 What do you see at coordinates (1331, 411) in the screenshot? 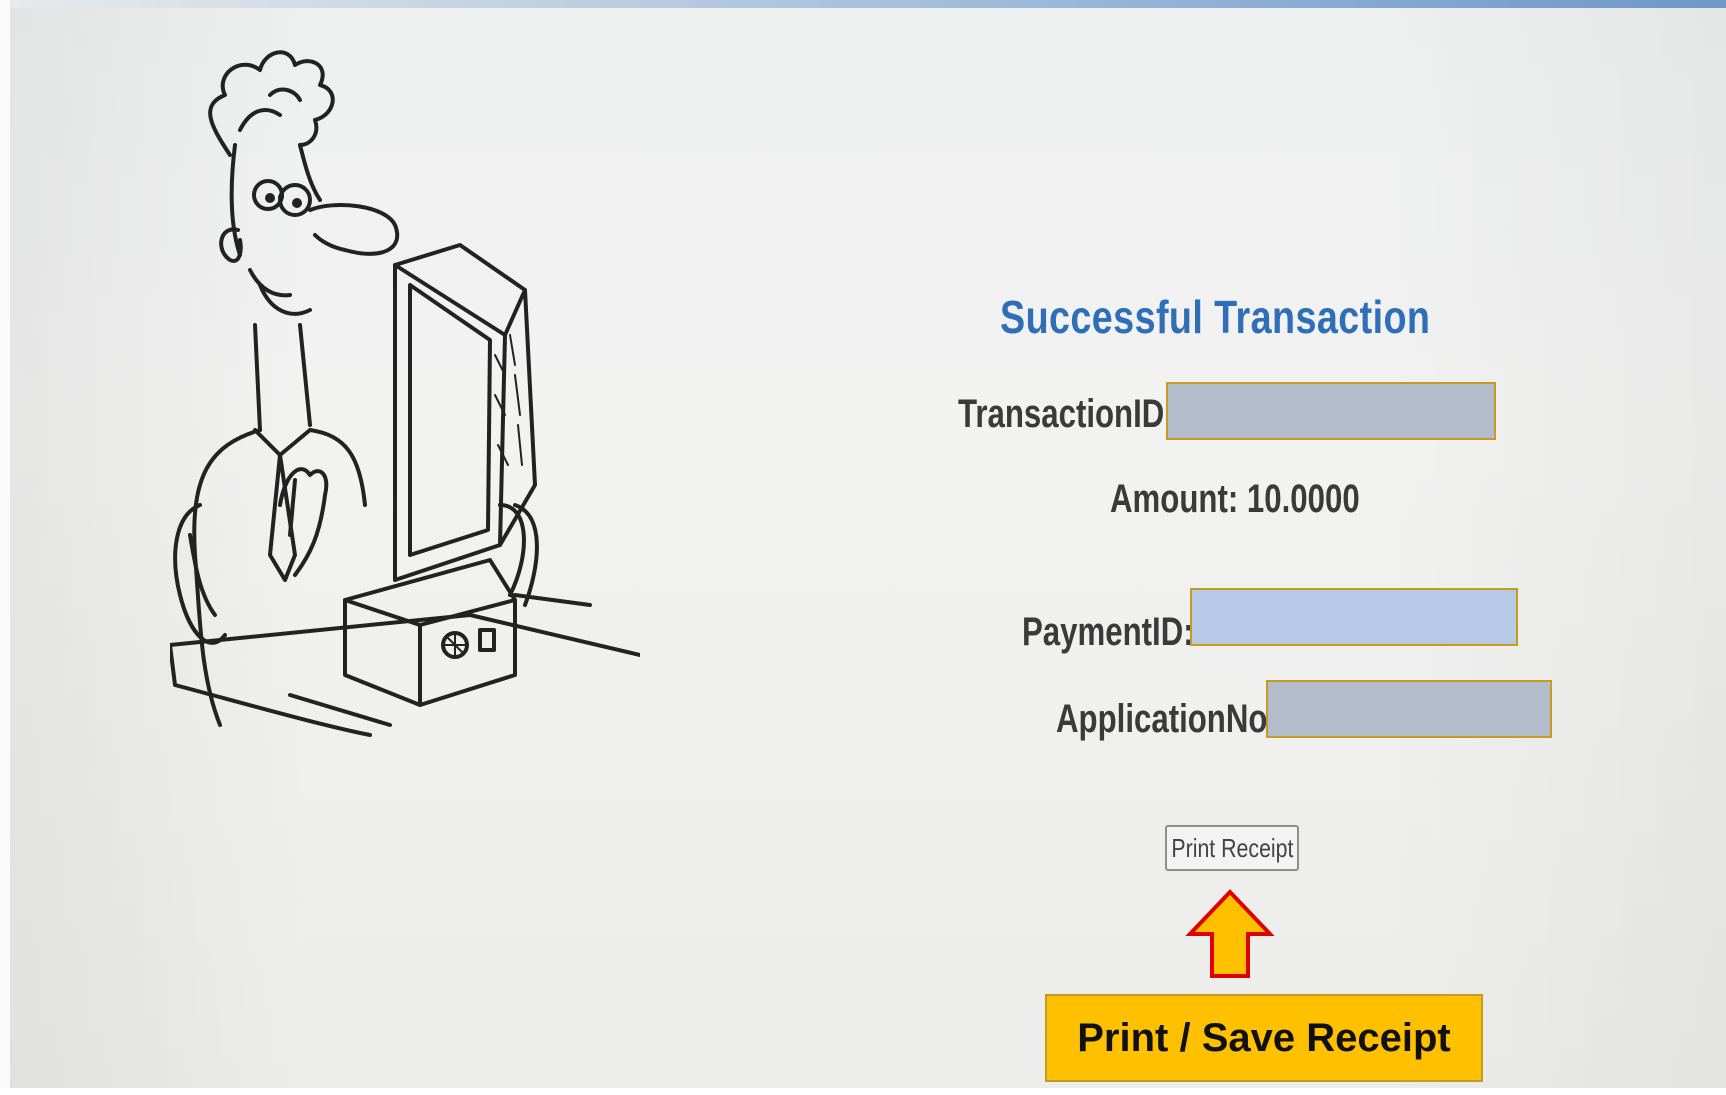
I see `transaction-id-redacted-value` at bounding box center [1331, 411].